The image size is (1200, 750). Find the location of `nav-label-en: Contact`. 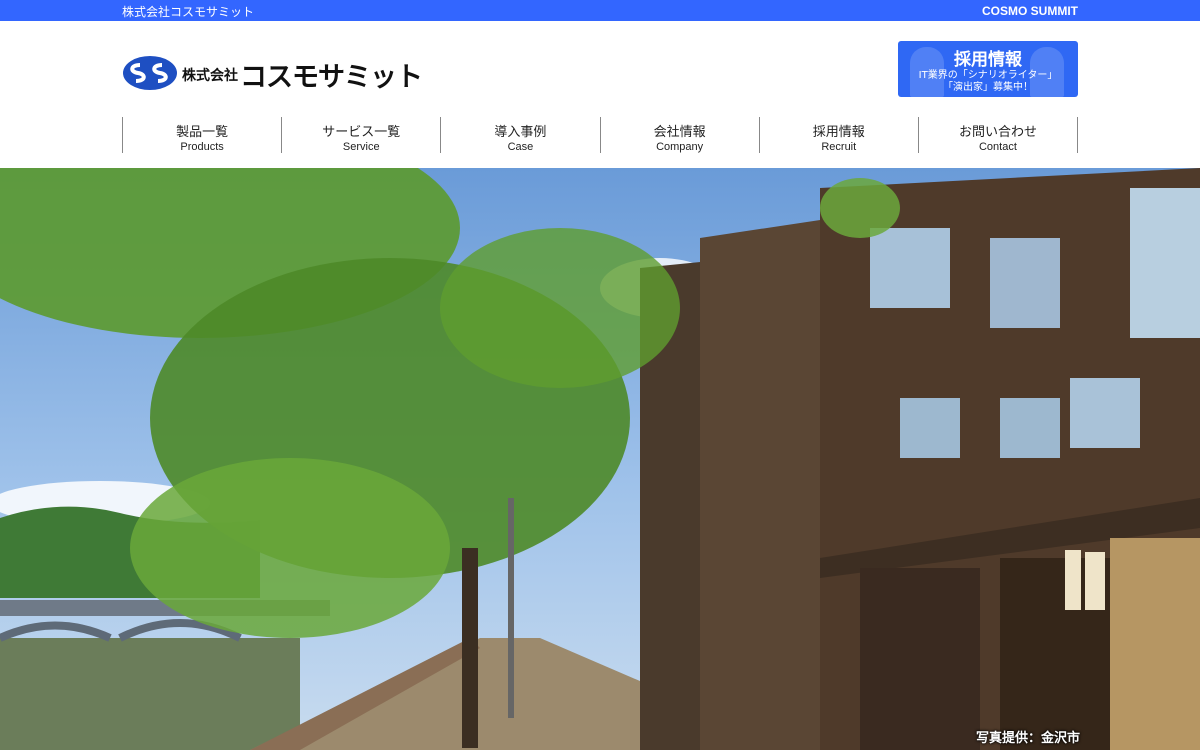

nav-label-en: Contact is located at coordinates (997, 147).